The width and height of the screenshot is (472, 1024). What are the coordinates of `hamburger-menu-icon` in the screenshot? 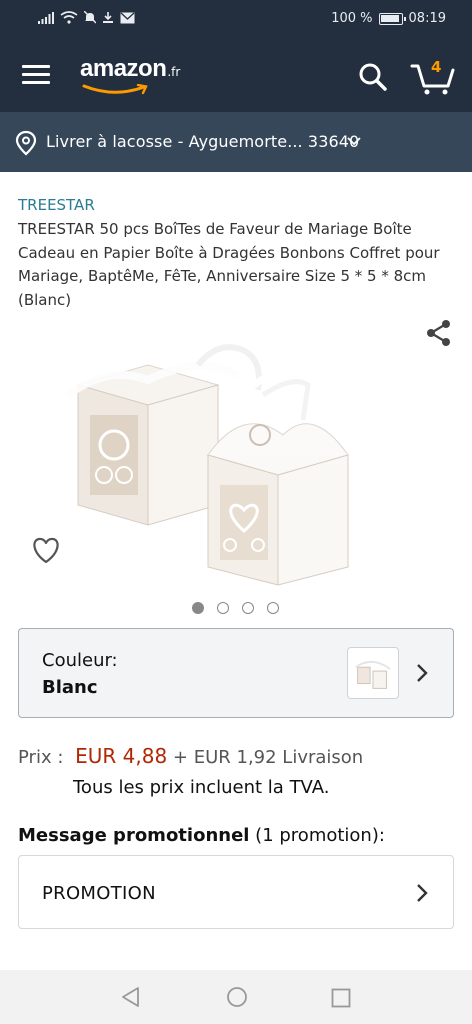 It's located at (36, 75).